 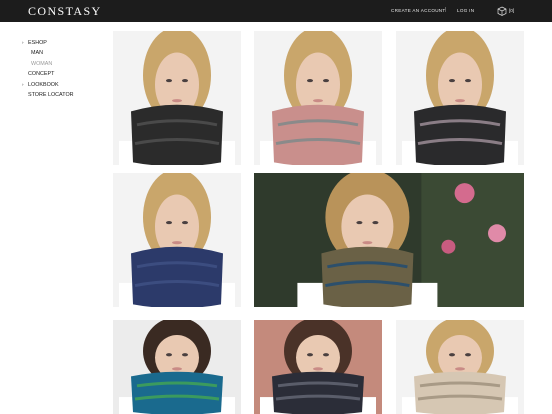 I want to click on cart-count: [0], so click(x=511, y=10).